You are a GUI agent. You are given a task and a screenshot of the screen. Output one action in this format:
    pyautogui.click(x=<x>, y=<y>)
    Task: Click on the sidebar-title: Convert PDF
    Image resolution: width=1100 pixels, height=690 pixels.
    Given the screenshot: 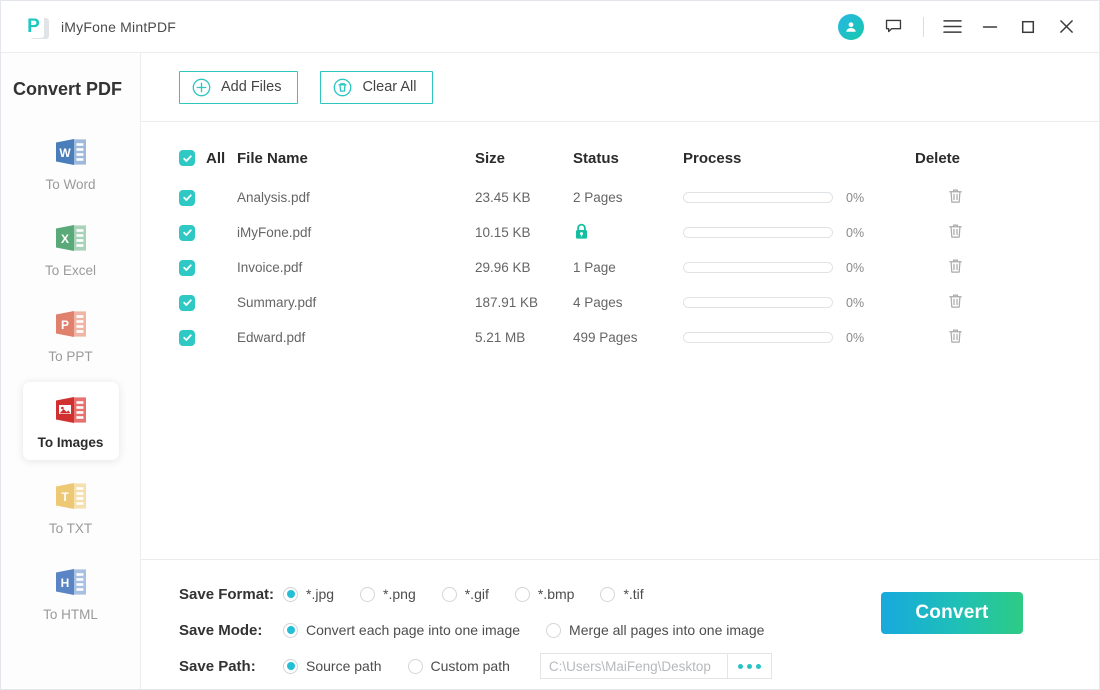 What is the action you would take?
    pyautogui.click(x=68, y=89)
    